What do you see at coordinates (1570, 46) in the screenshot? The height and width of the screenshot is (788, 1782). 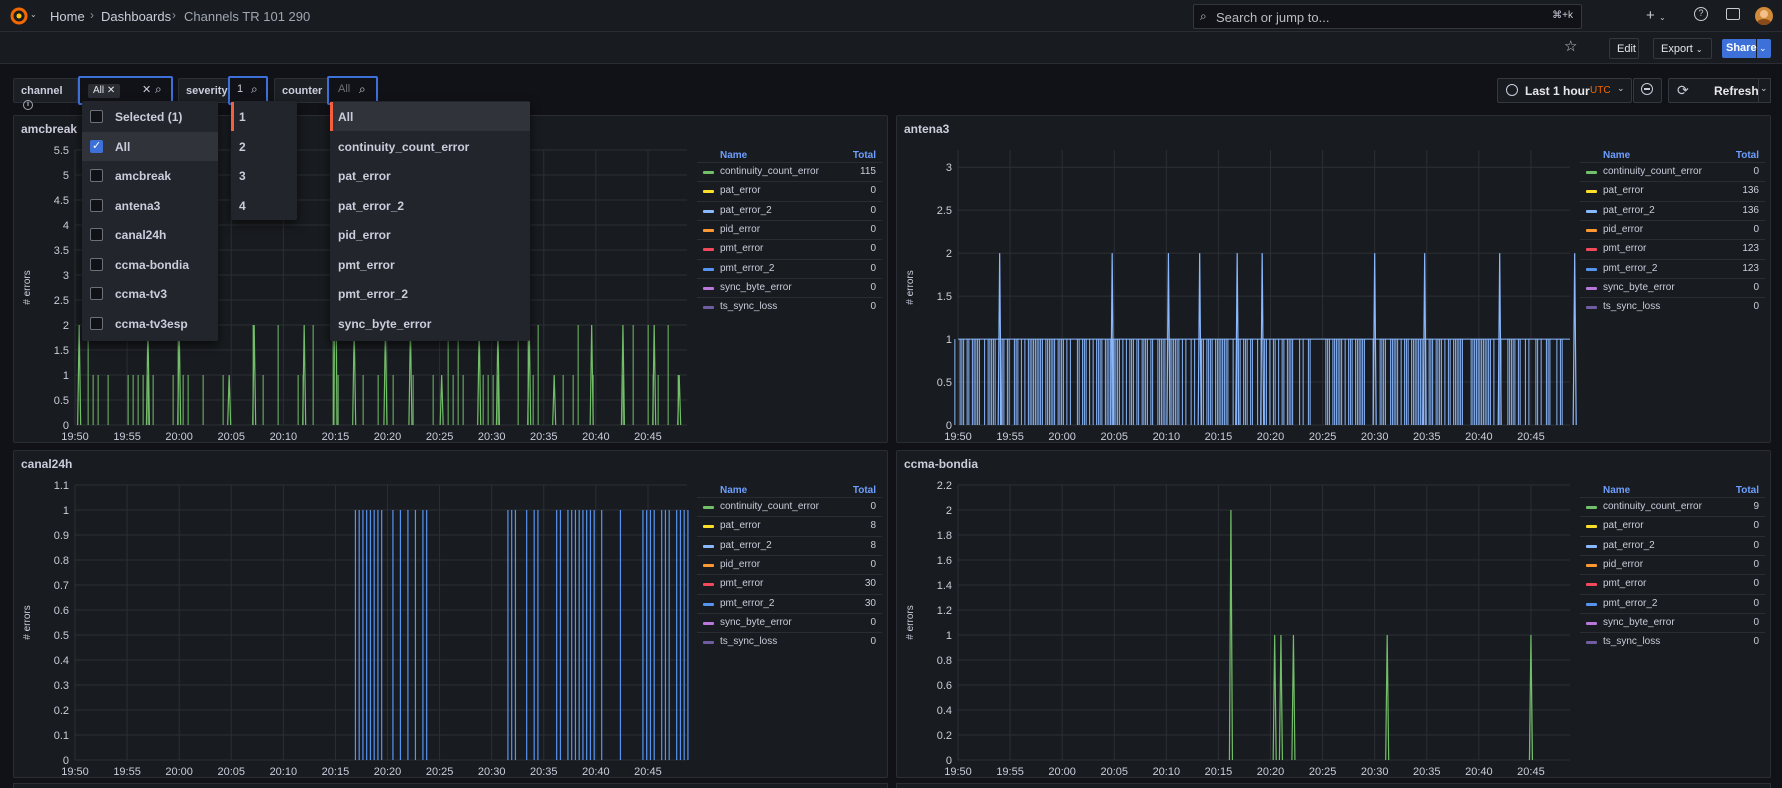 I see `star-icon: ☆` at bounding box center [1570, 46].